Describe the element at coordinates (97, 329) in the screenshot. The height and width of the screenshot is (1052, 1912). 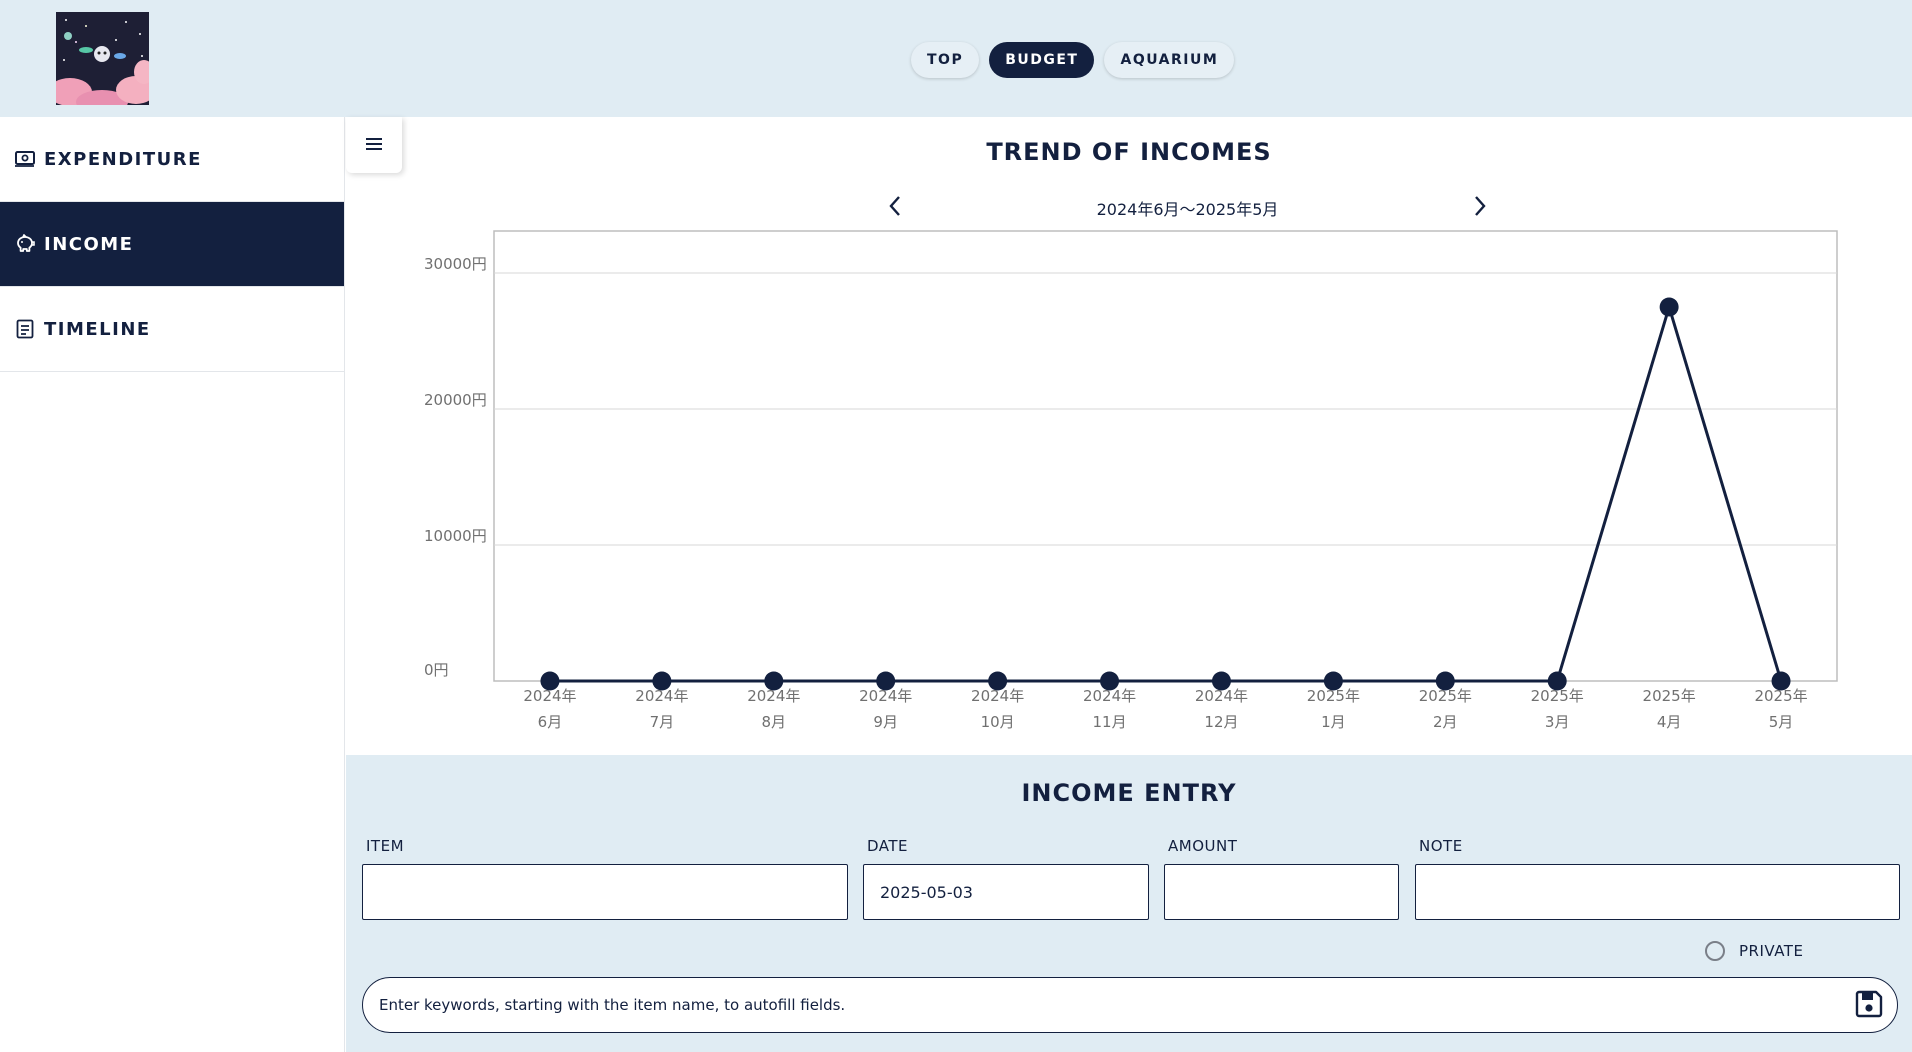
I see `sidebar-item-label: TIMELINE` at that location.